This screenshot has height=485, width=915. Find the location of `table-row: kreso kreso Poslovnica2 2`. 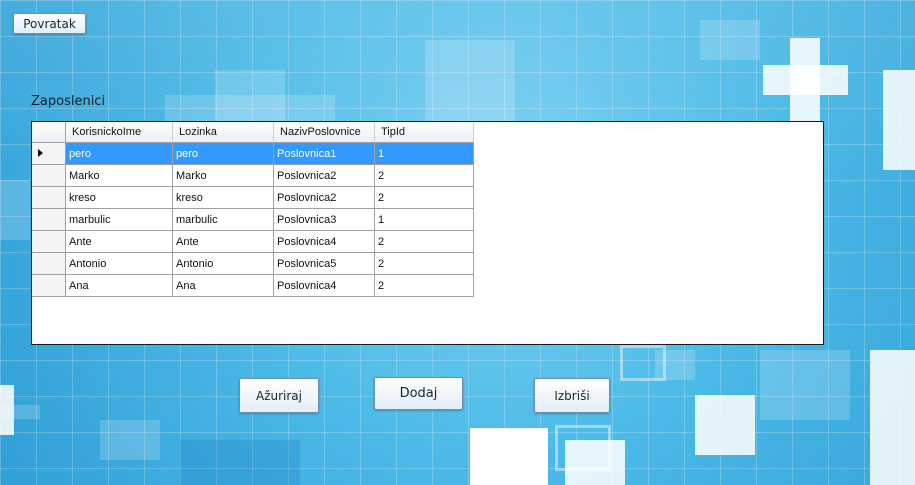

table-row: kreso kreso Poslovnica2 2 is located at coordinates (253, 197).